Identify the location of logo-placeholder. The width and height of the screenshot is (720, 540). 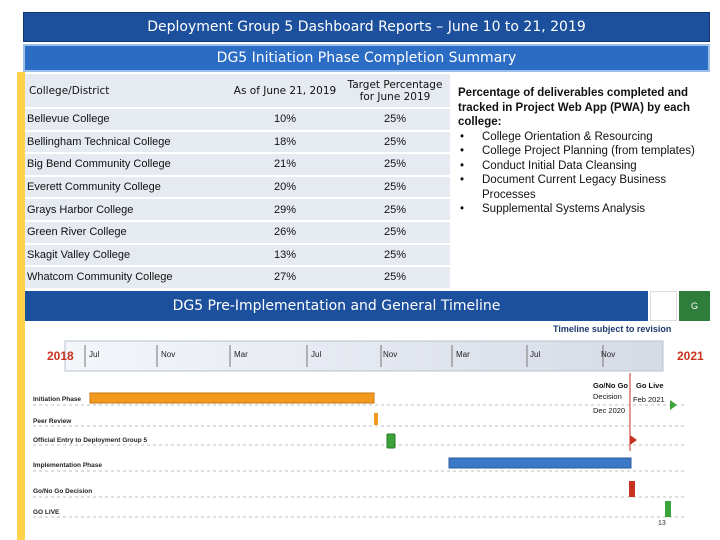
(663, 306).